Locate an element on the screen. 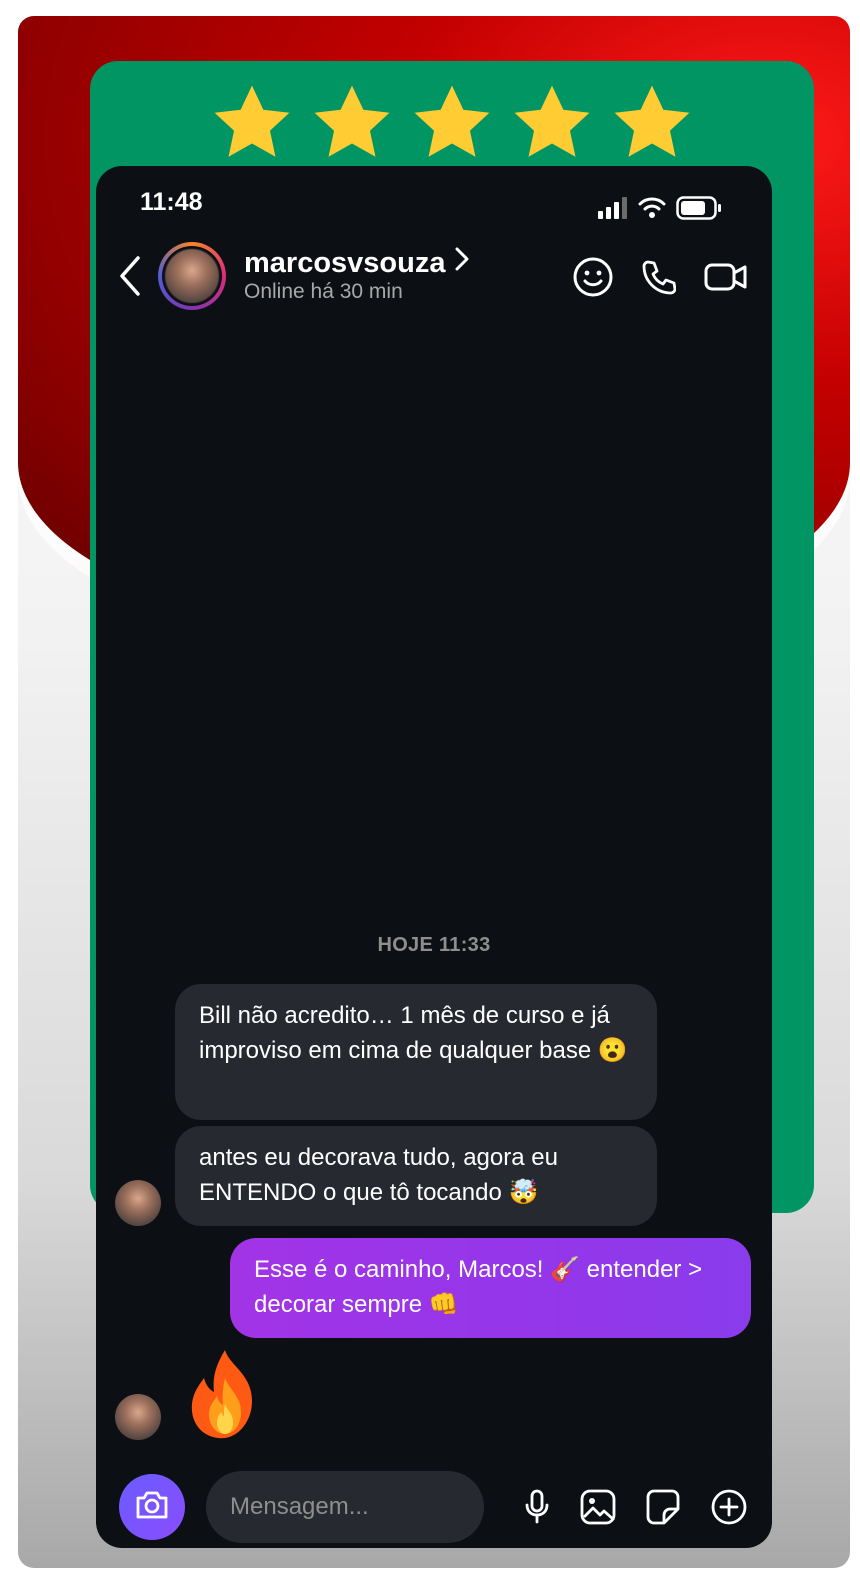 The image size is (860, 1574). signal-icon is located at coordinates (613, 210).